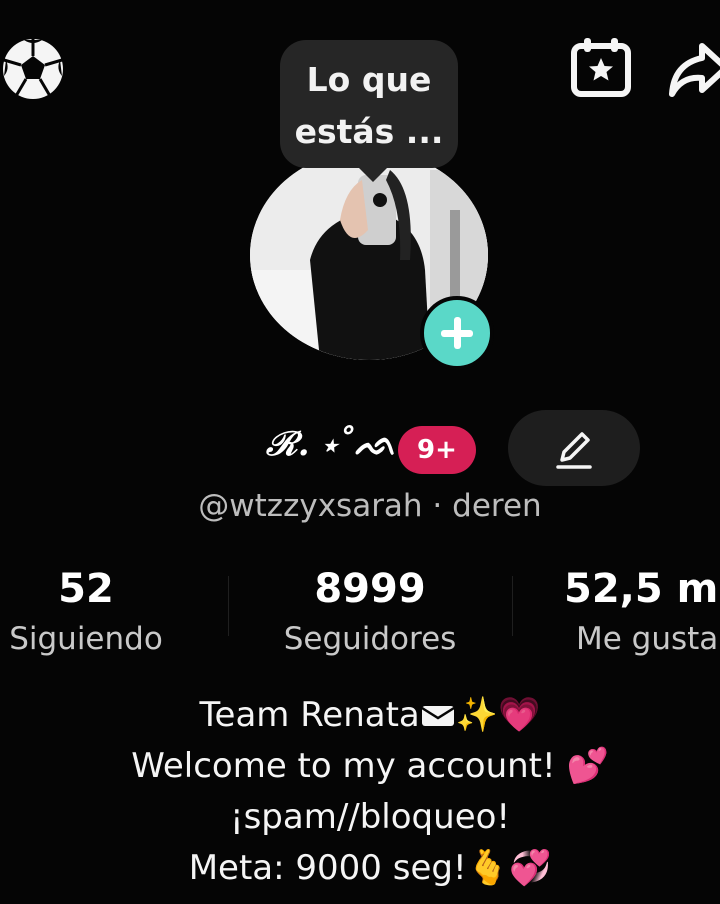 The image size is (720, 904). What do you see at coordinates (370, 506) in the screenshot?
I see `username-handle: @wtzzyxsarah · deren` at bounding box center [370, 506].